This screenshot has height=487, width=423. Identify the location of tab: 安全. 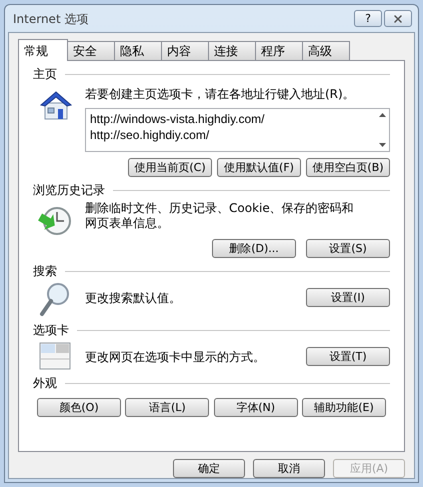
(91, 50).